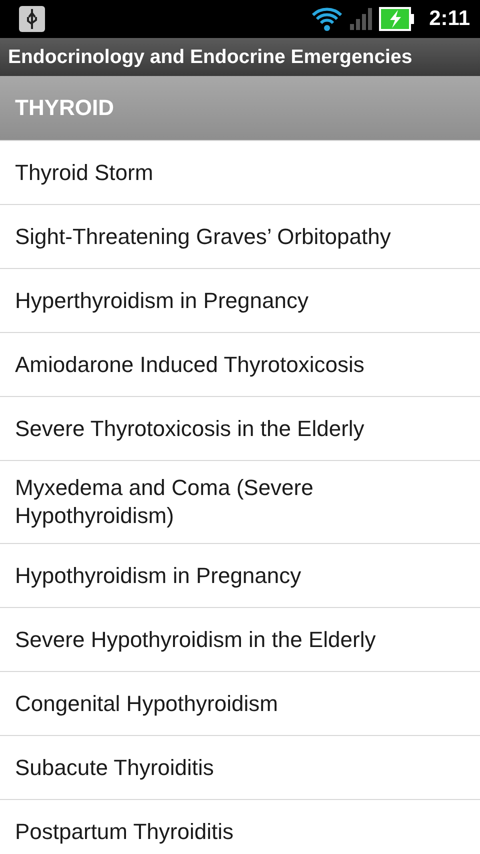  What do you see at coordinates (32, 19) in the screenshot?
I see `usb-icon` at bounding box center [32, 19].